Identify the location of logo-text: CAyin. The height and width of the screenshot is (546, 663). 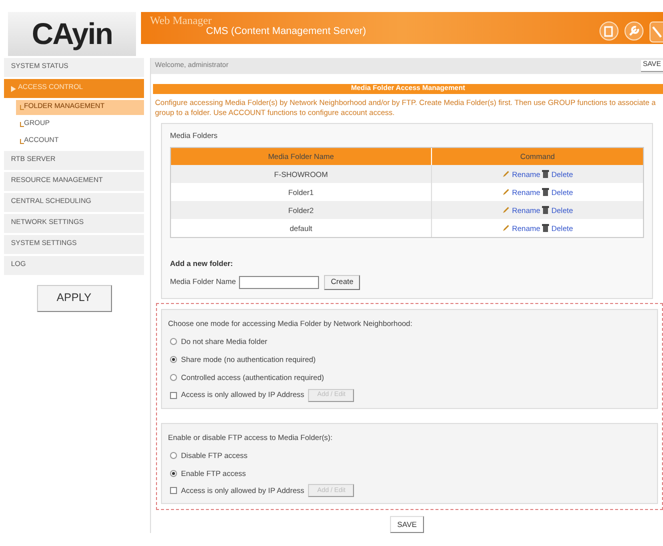
(72, 34).